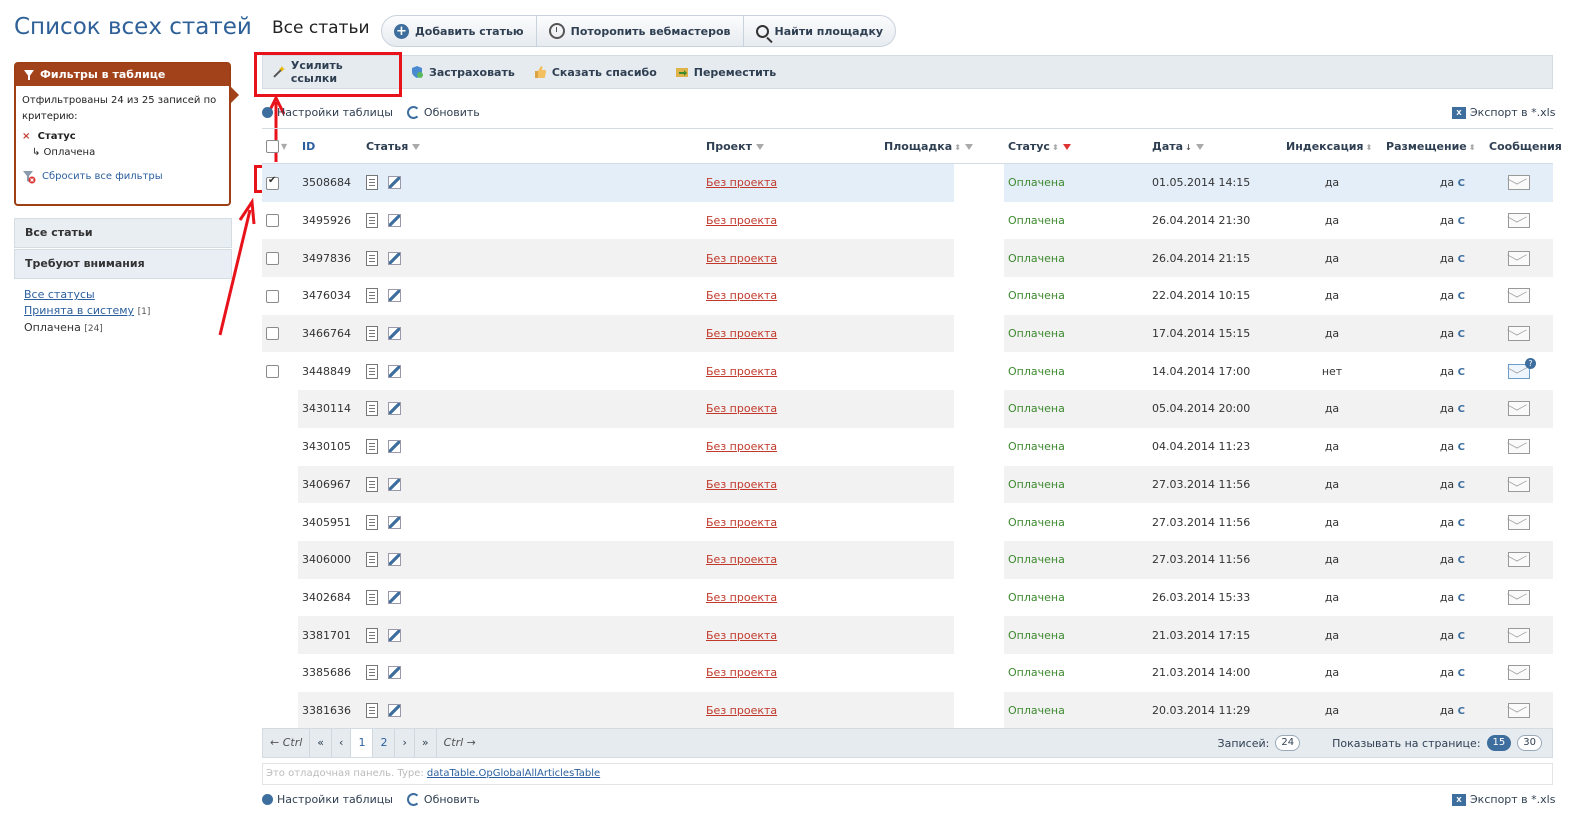 Image resolution: width=1579 pixels, height=833 pixels. Describe the element at coordinates (123, 264) in the screenshot. I see `nav-need-attention: Требуют внимания` at that location.